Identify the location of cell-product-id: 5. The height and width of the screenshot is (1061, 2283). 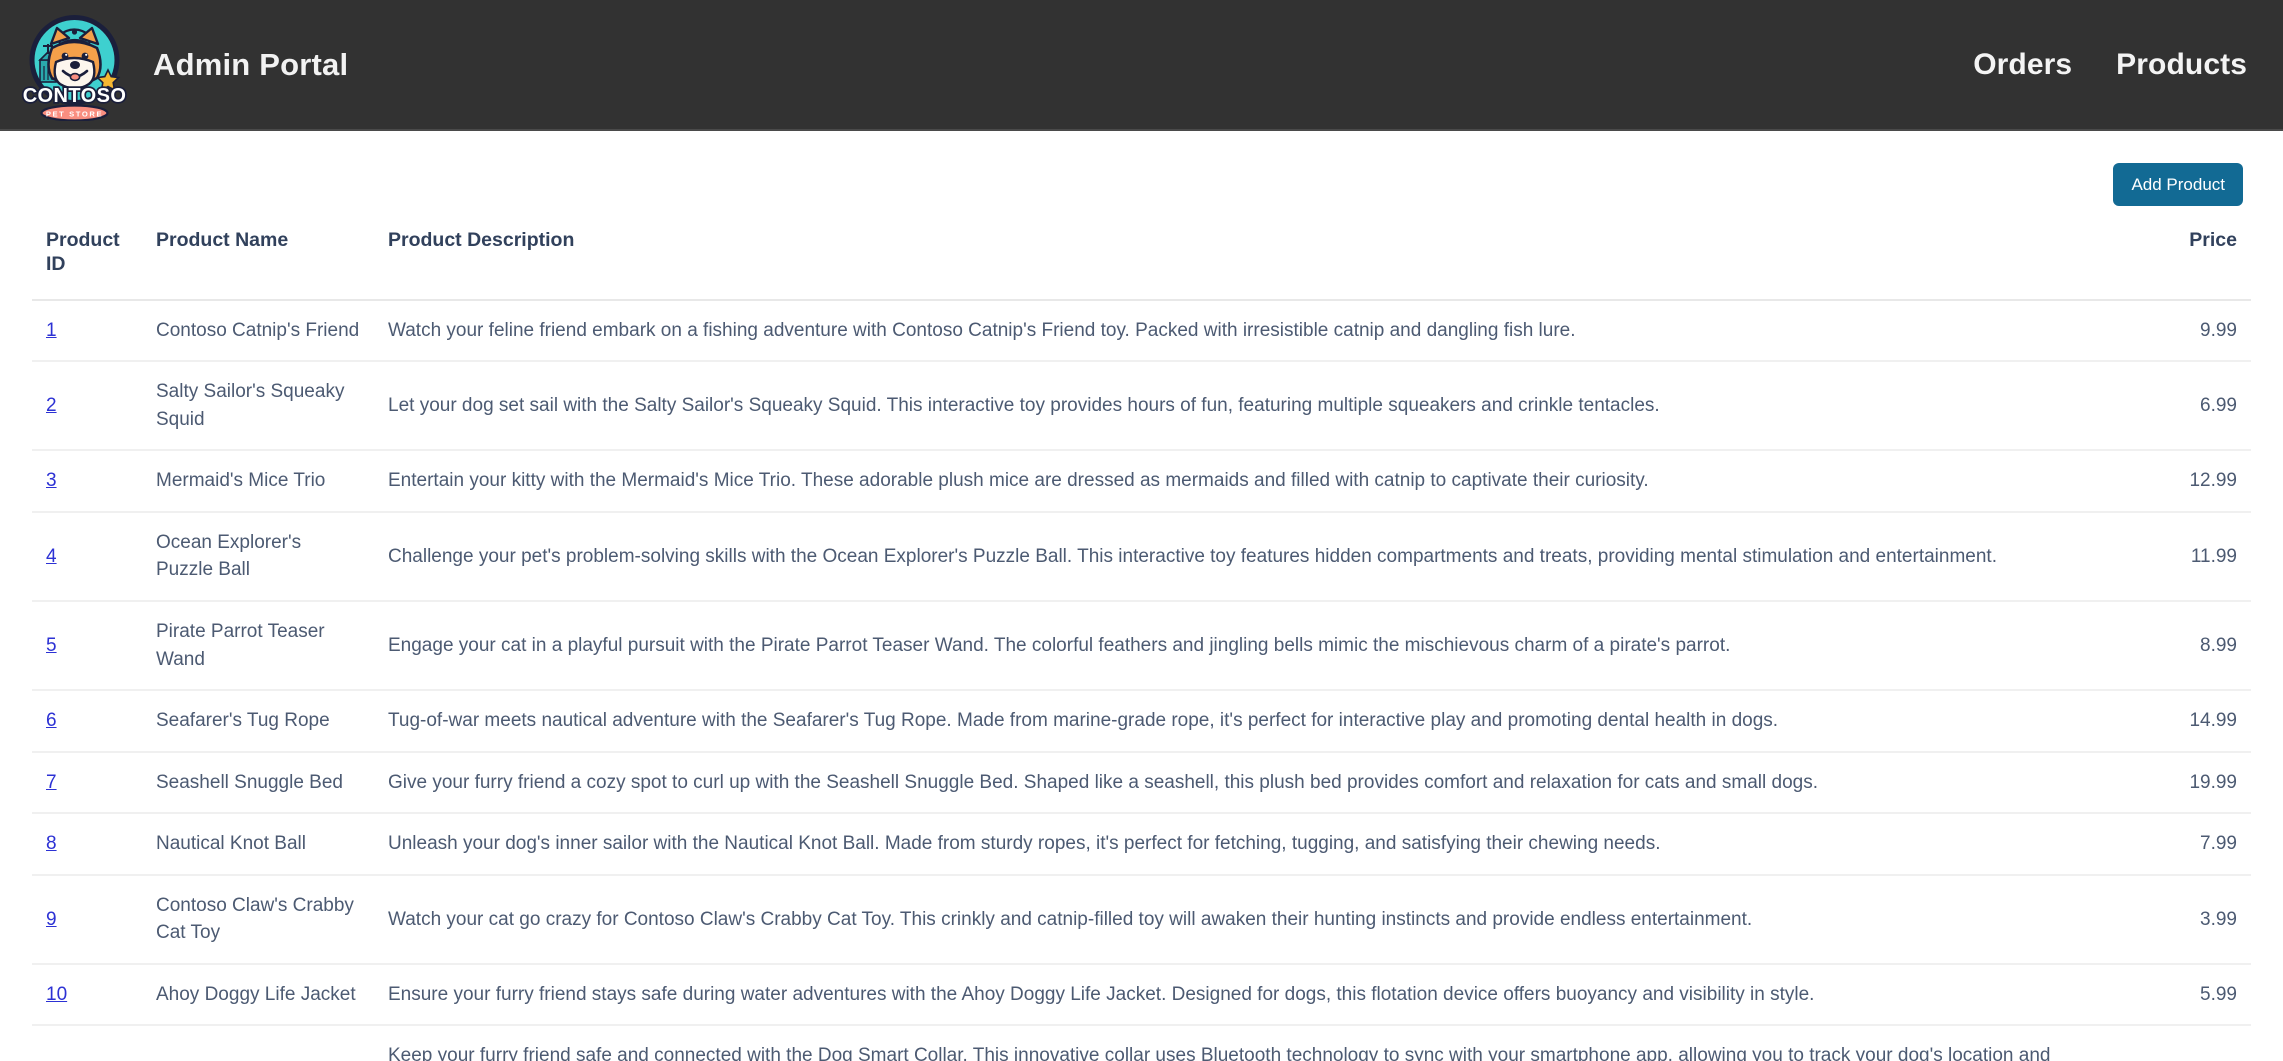
(87, 646).